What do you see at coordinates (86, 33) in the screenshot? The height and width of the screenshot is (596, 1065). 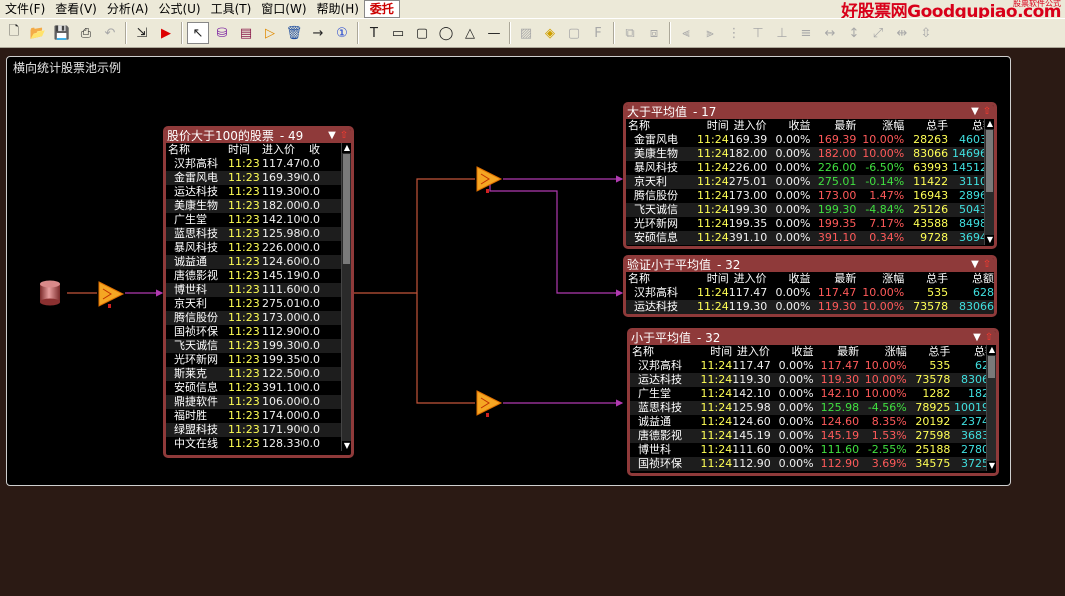 I see `print-icon: ⎙` at bounding box center [86, 33].